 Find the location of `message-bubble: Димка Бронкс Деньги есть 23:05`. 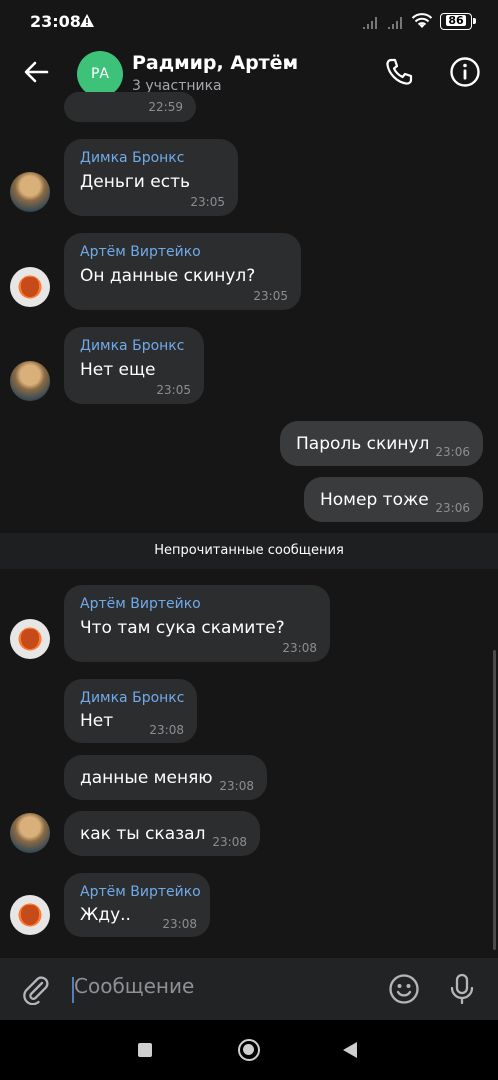

message-bubble: Димка Бронкс Деньги есть 23:05 is located at coordinates (151, 177).